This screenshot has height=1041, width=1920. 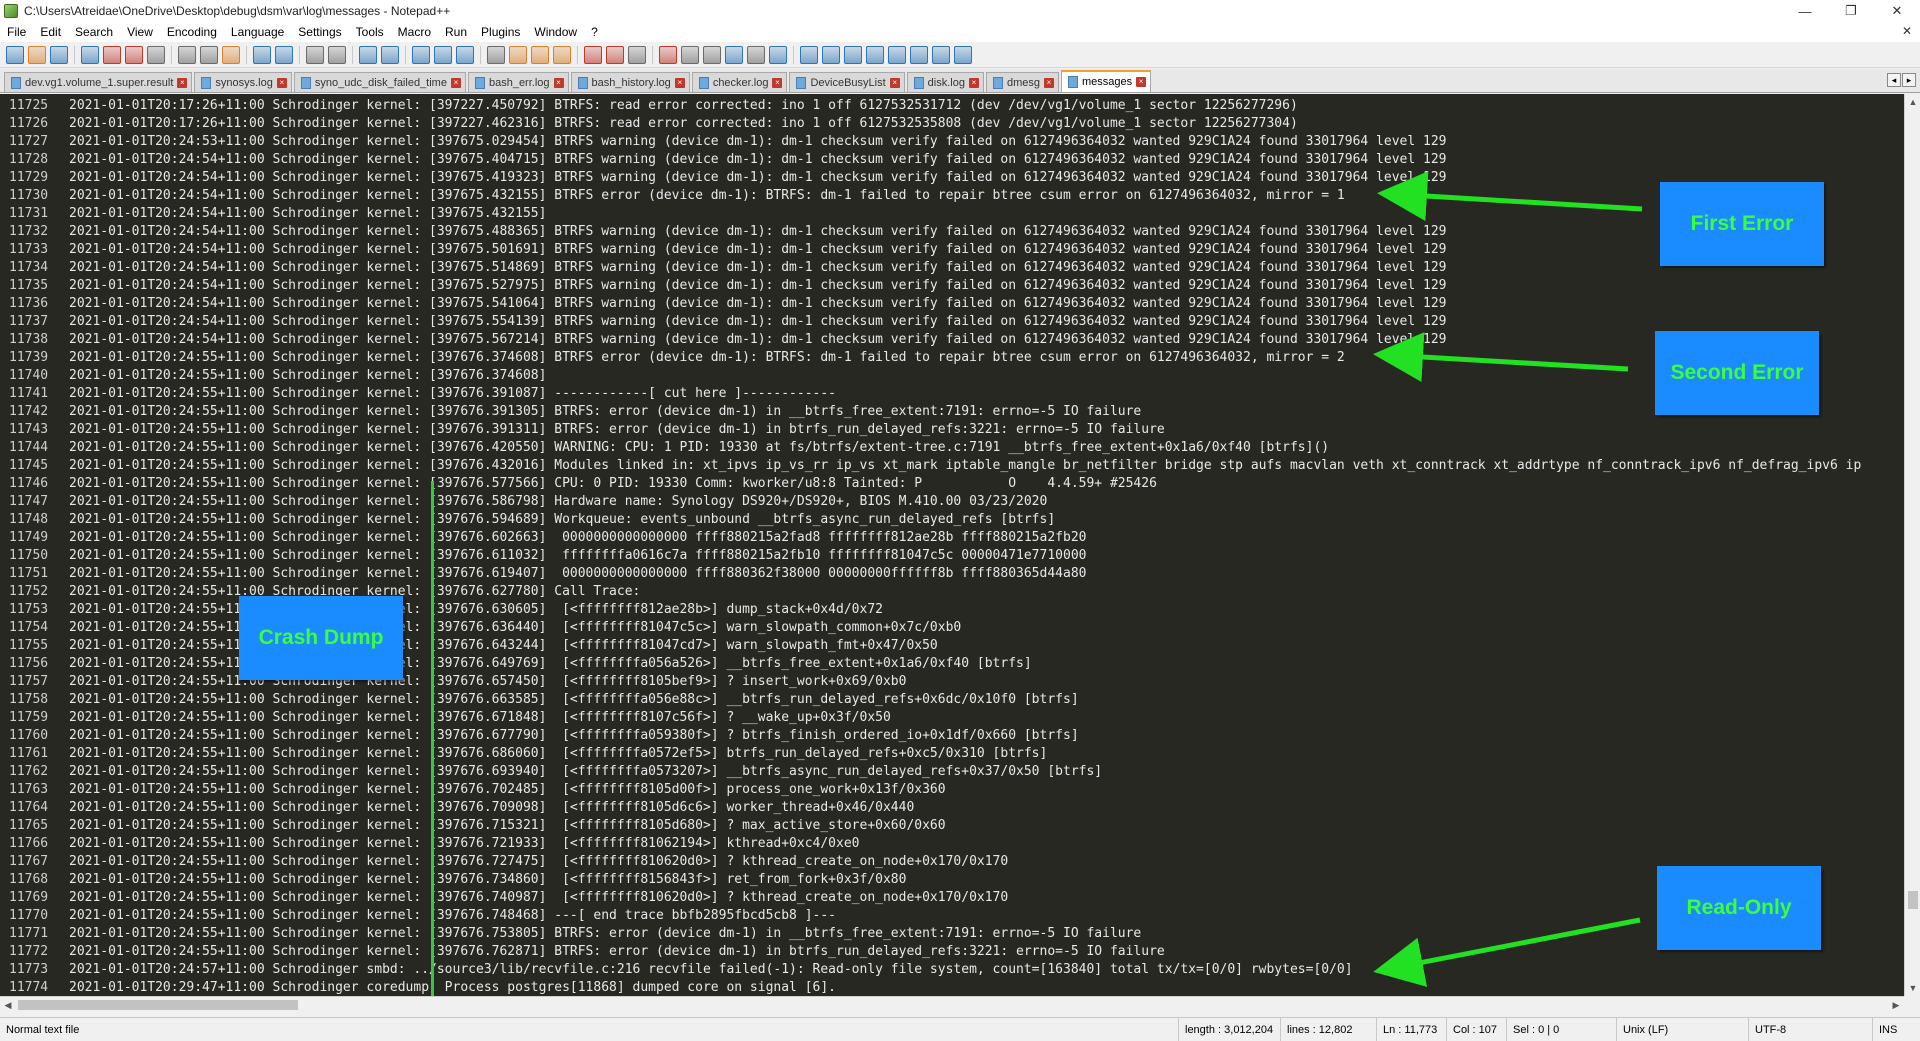 I want to click on new-file-icon, so click(x=15, y=54).